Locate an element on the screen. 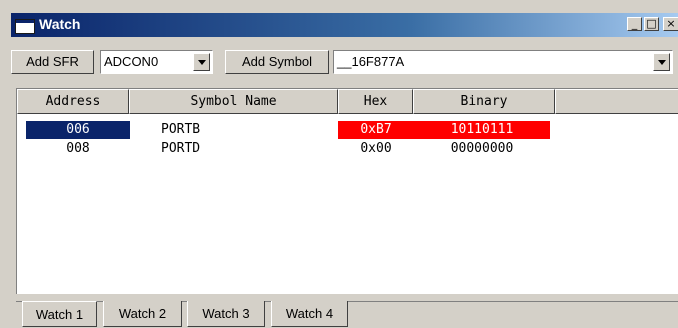 The width and height of the screenshot is (678, 328). title-bar: Watch _ □ × is located at coordinates (344, 25).